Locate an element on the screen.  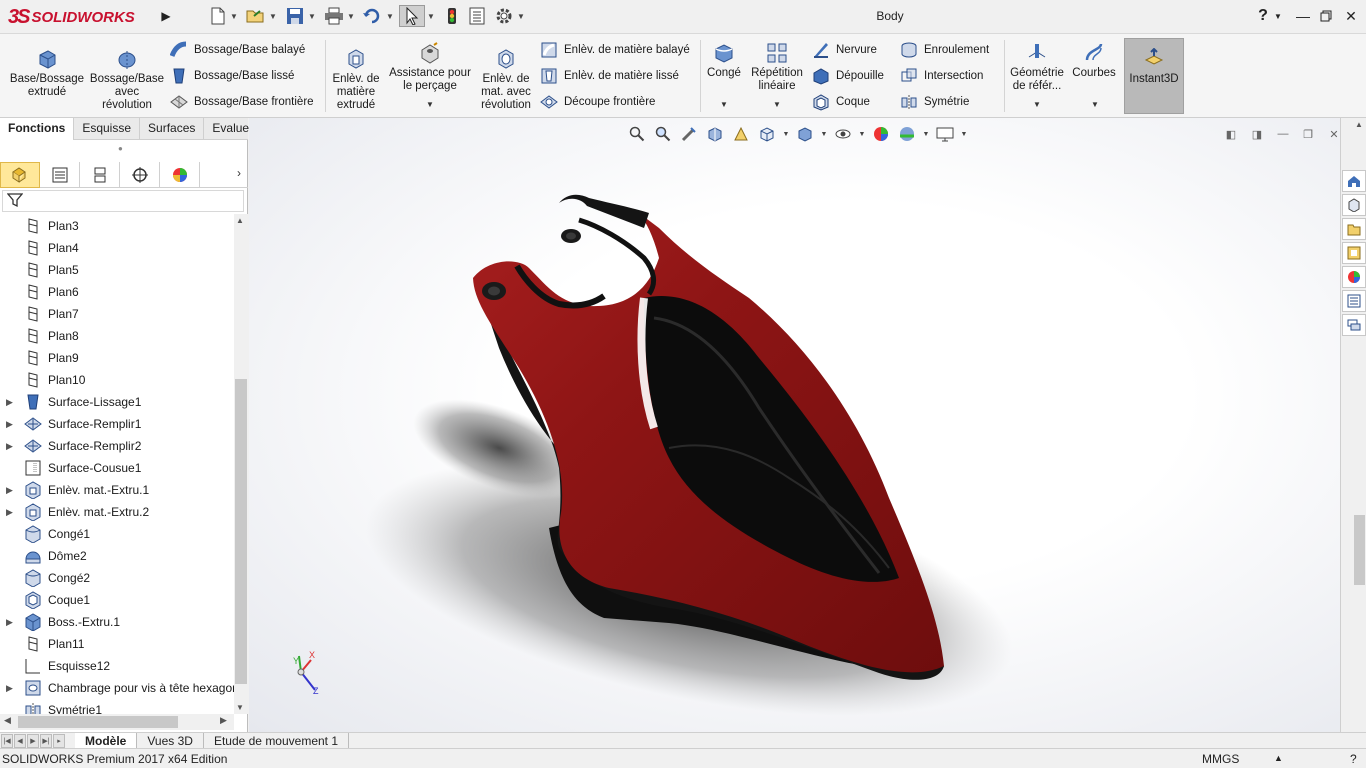
tree-item: Plan8 is located at coordinates (117, 336).